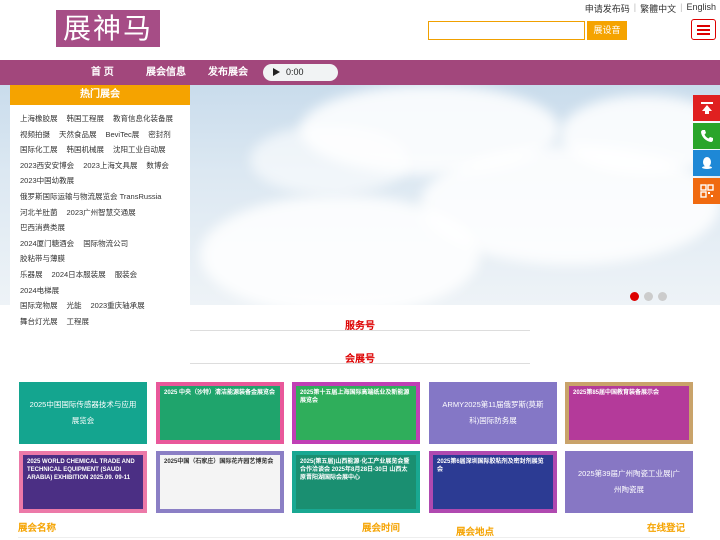 This screenshot has width=720, height=540. I want to click on expo-card: 2025中国（石家庄）国际花卉园艺博览会, so click(220, 482).